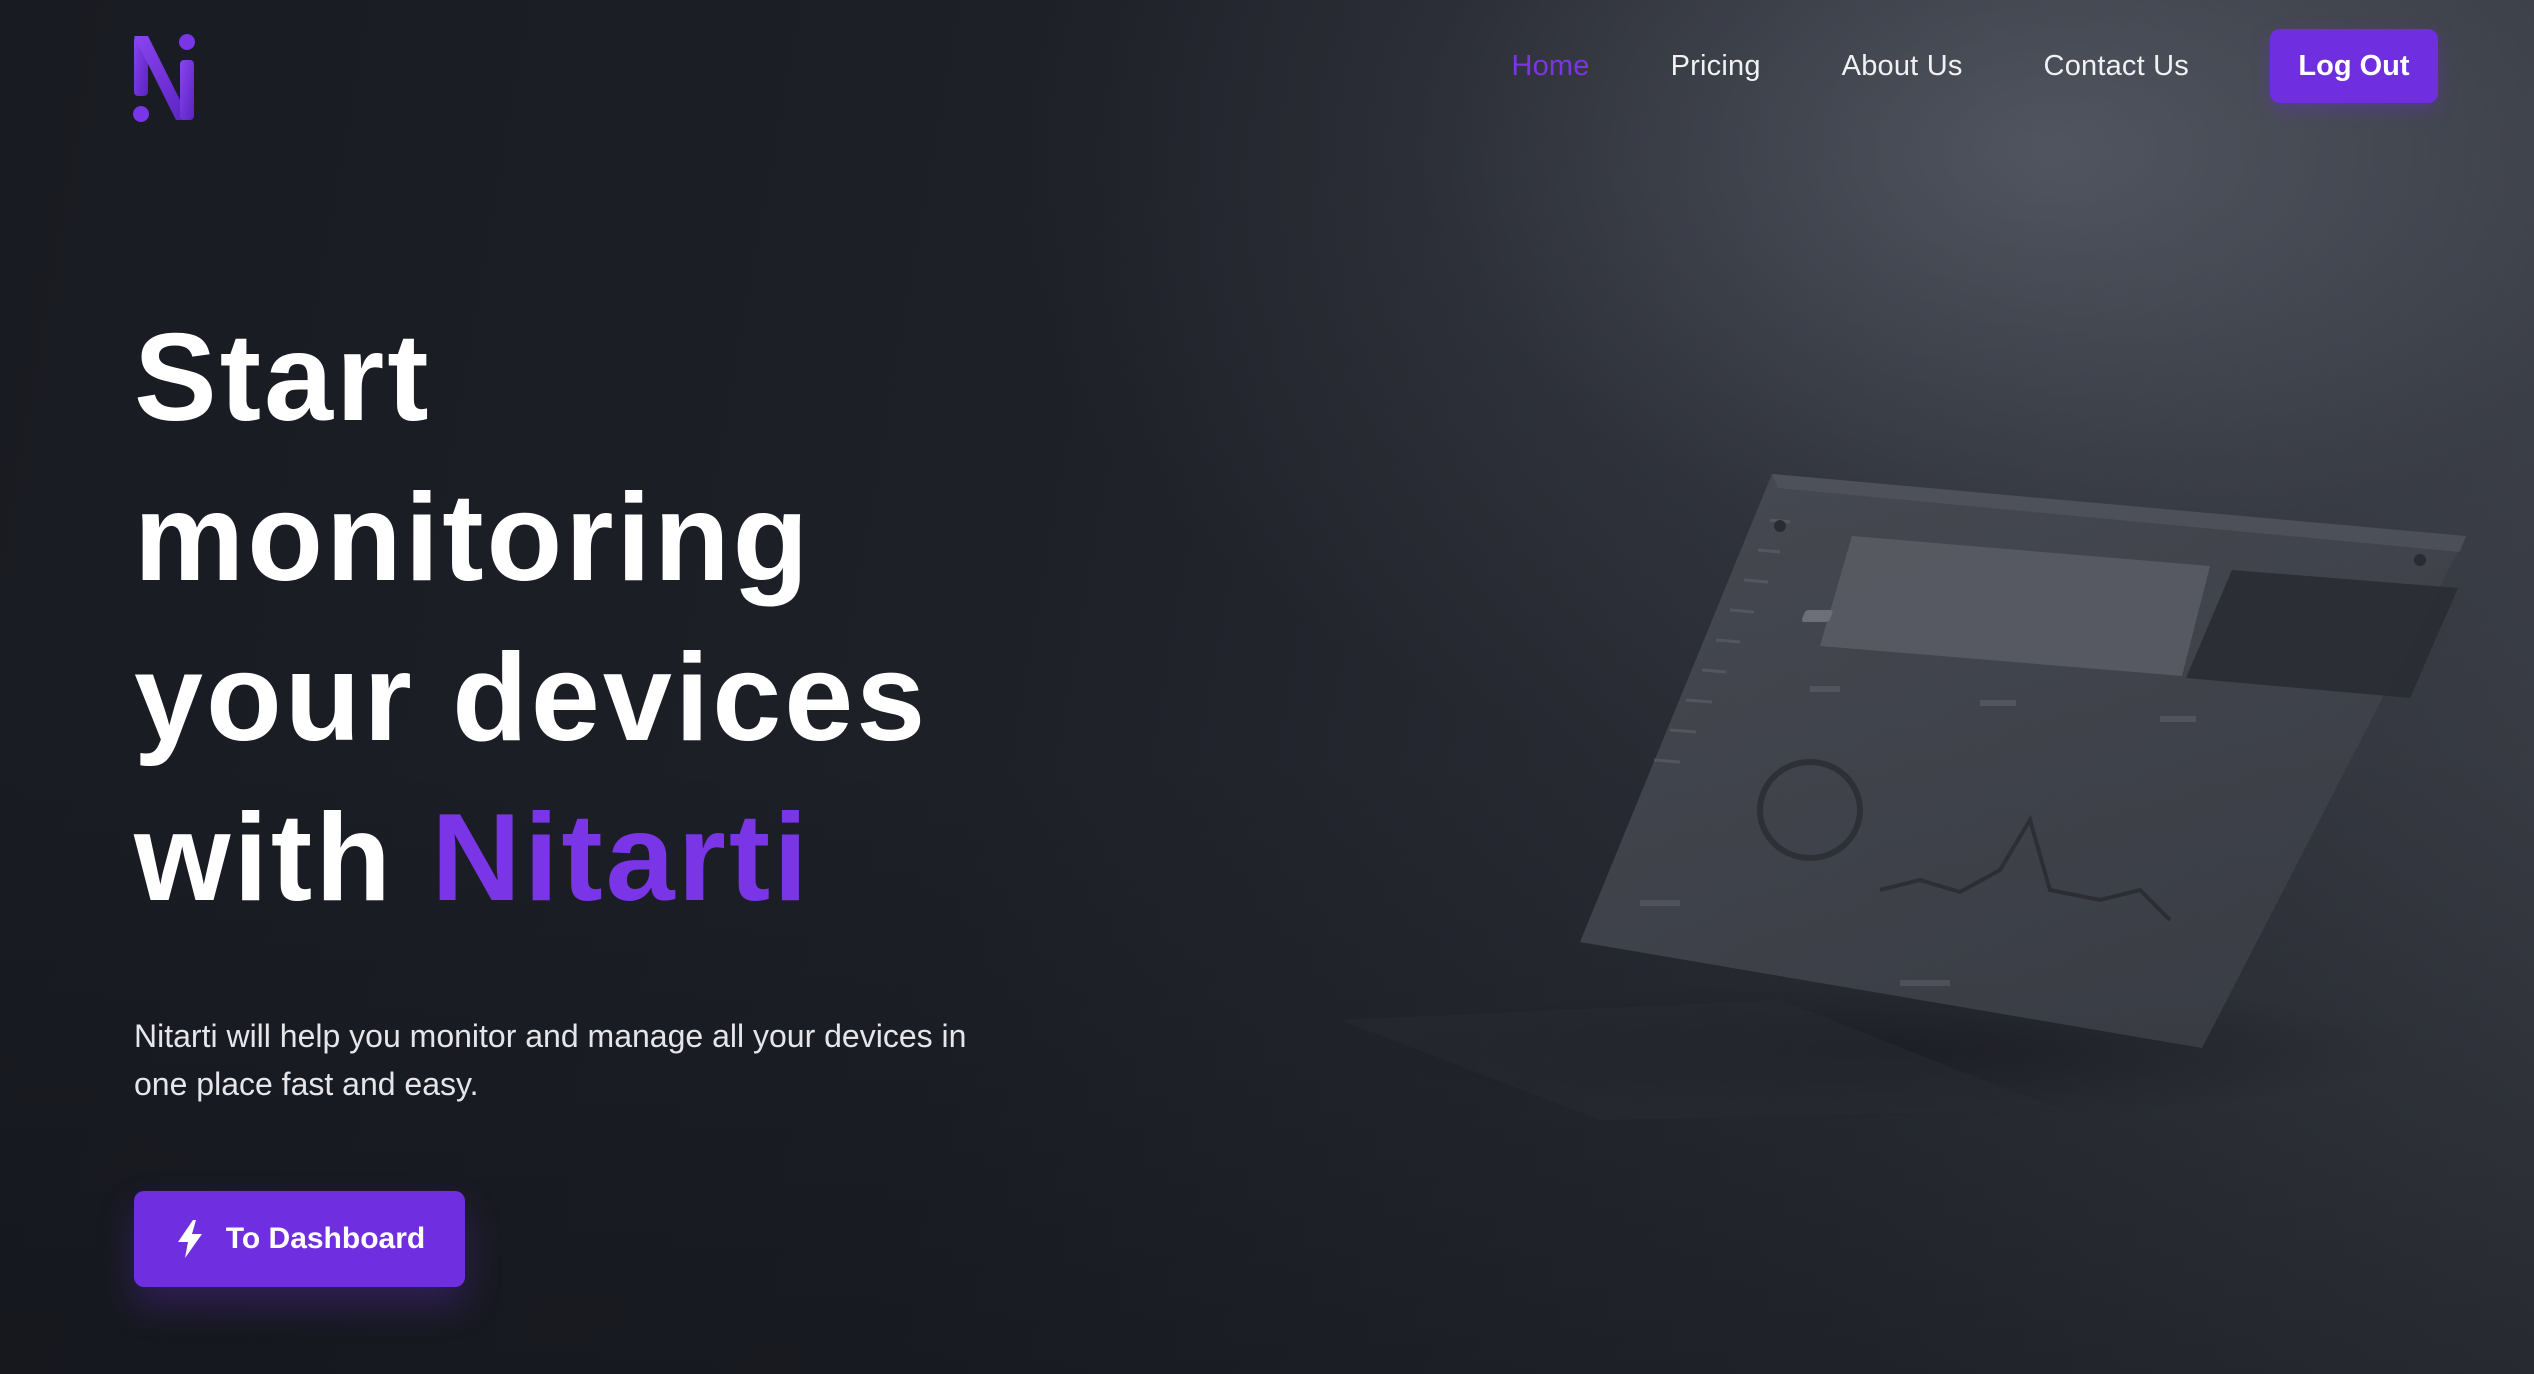  Describe the element at coordinates (1902, 66) in the screenshot. I see `nav-about-link: About Us` at that location.